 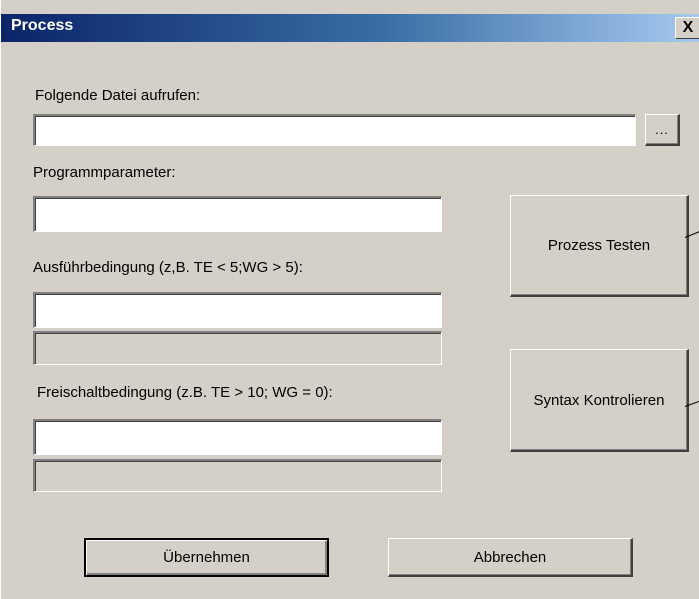 I want to click on enable-condition-field, so click(x=237, y=437).